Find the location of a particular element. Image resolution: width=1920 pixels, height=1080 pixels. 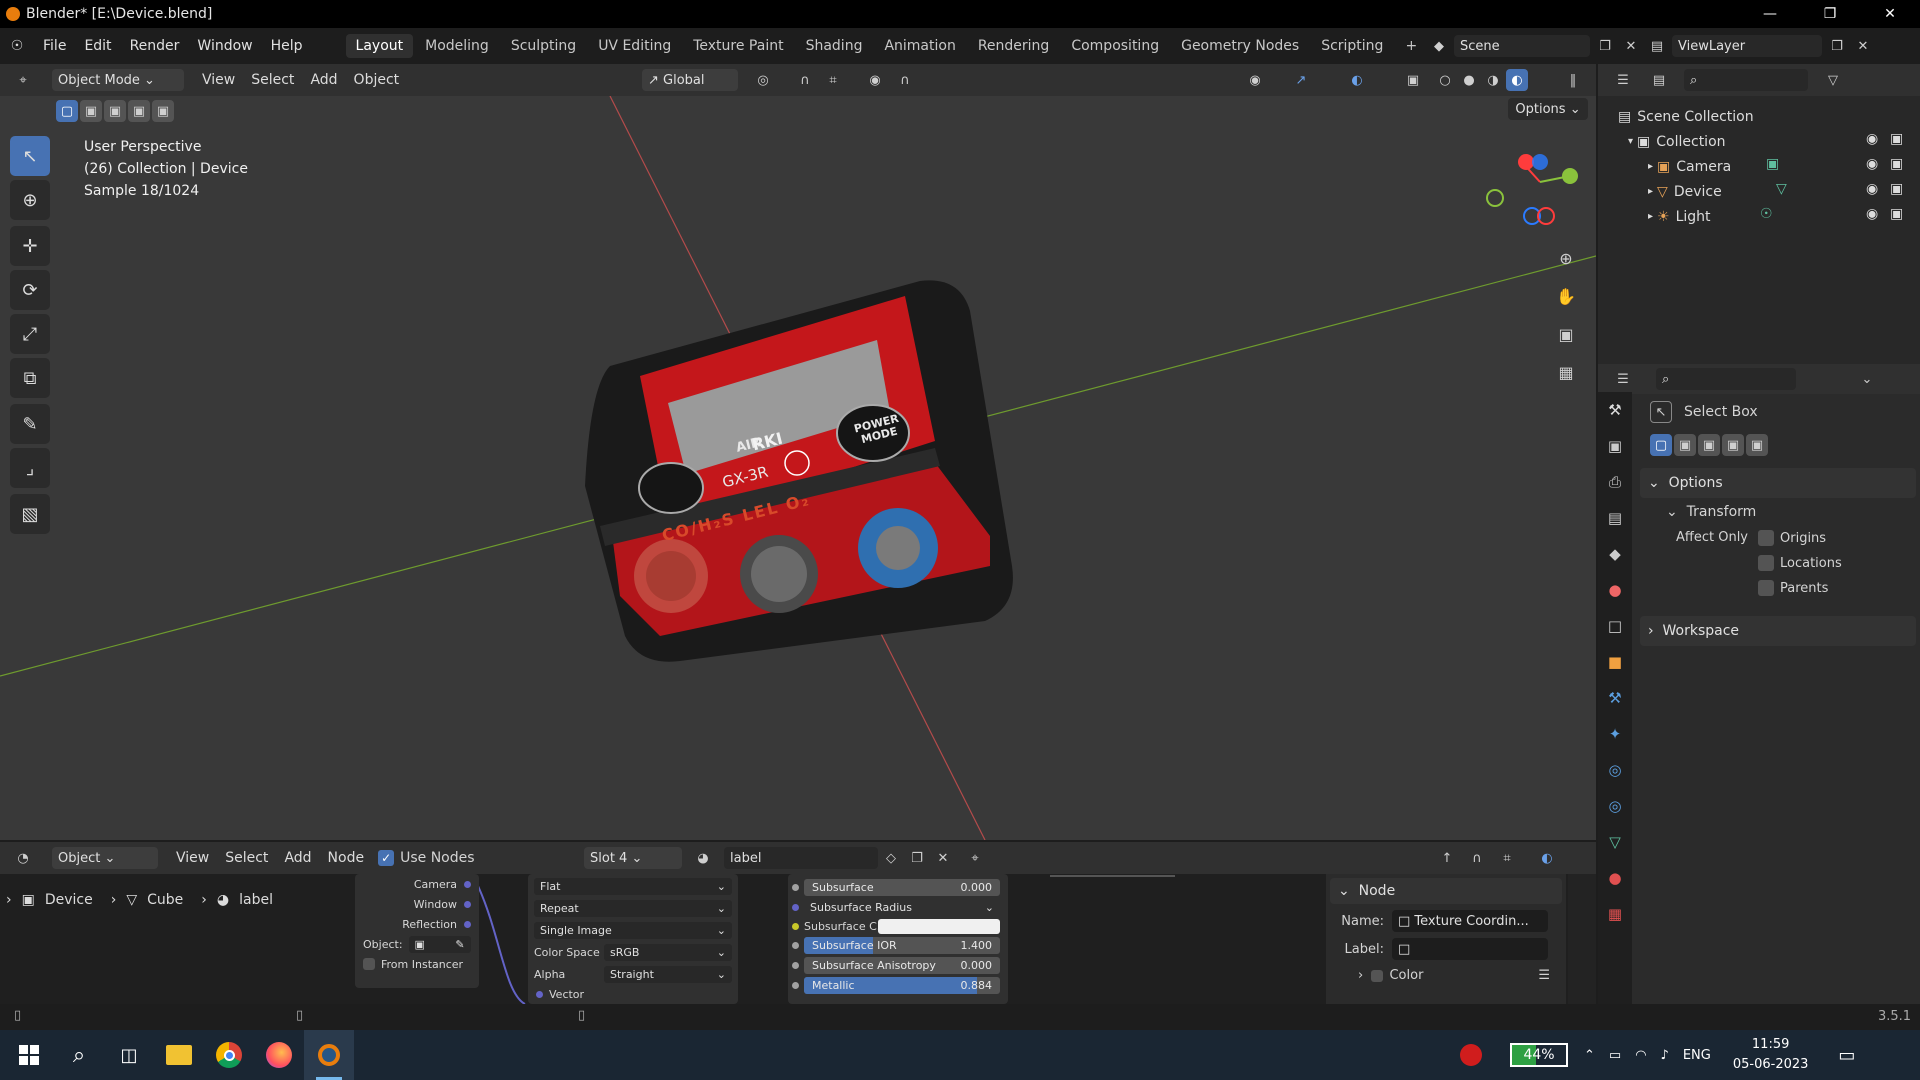

view-layer-tab-icon: ▤ is located at coordinates (1615, 518).